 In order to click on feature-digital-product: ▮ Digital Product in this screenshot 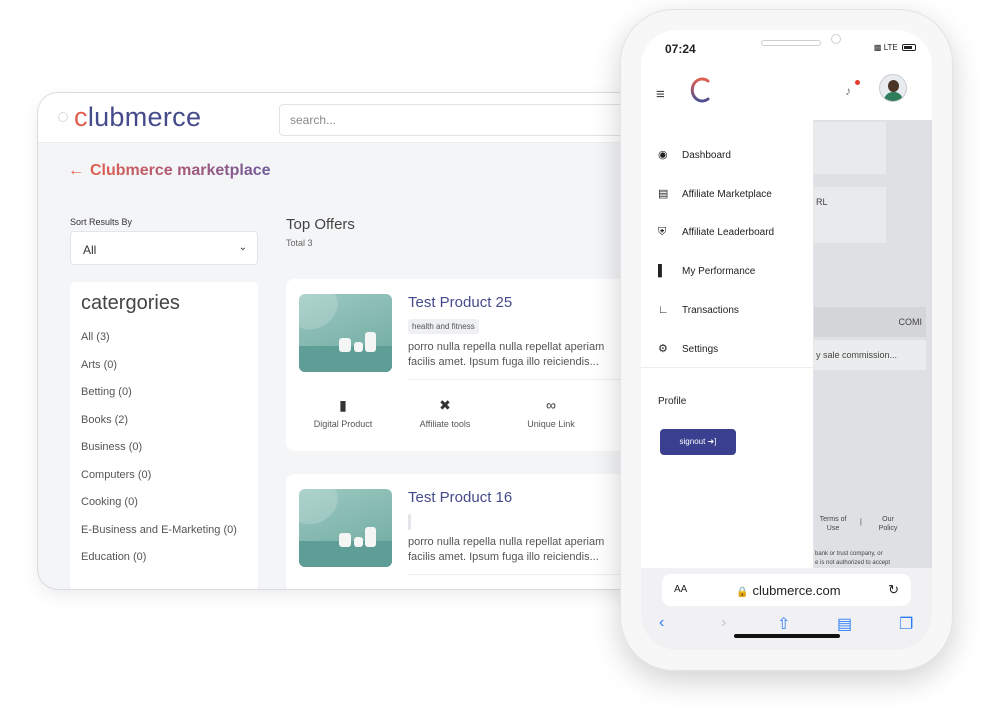, I will do `click(343, 413)`.